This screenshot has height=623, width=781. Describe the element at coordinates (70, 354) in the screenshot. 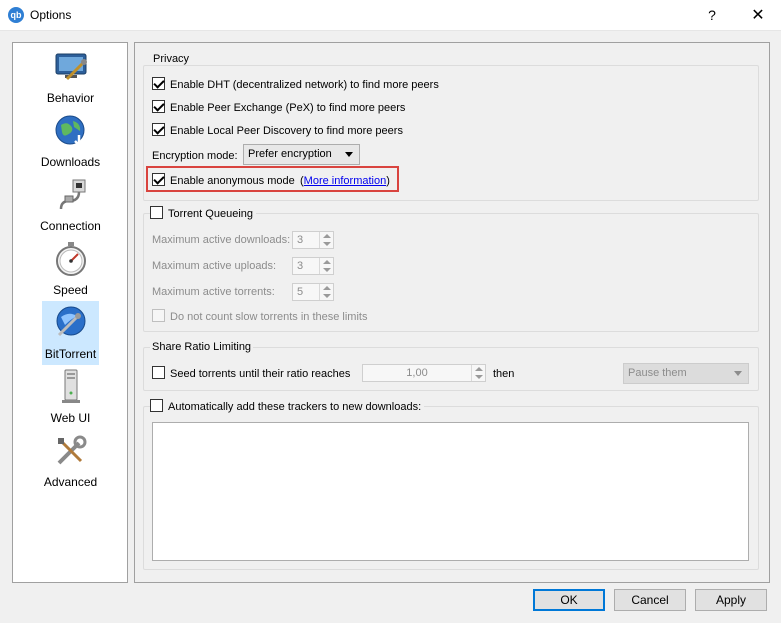

I see `sidebar-item-label: BitTorrent` at that location.